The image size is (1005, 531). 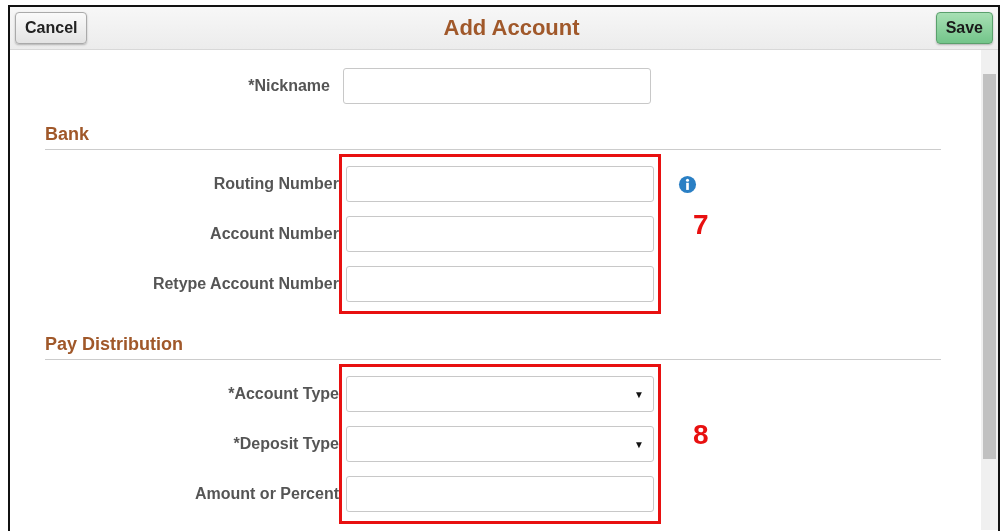 I want to click on section-heading: Bank, so click(x=493, y=137).